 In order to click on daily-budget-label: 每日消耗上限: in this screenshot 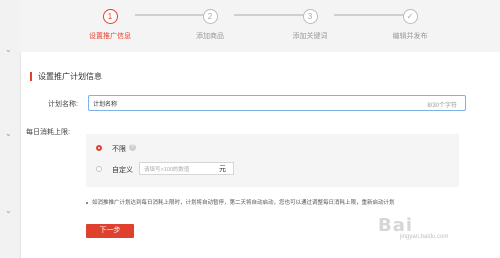, I will do `click(48, 132)`.